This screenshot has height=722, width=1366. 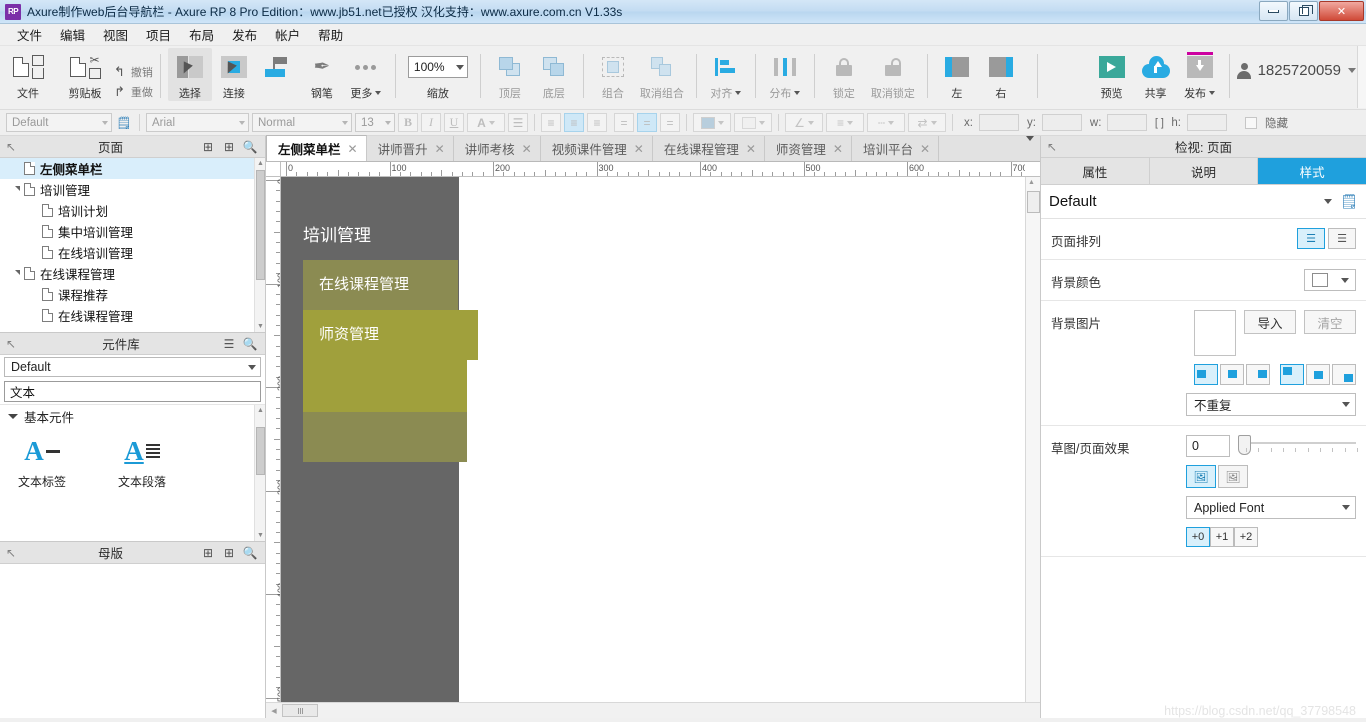 What do you see at coordinates (1207, 122) in the screenshot?
I see `h-input` at bounding box center [1207, 122].